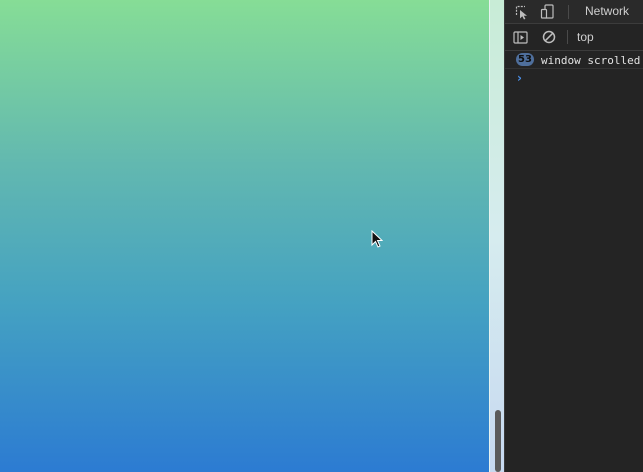 The width and height of the screenshot is (643, 472). Describe the element at coordinates (522, 12) in the screenshot. I see `inspect-element-icon` at that location.